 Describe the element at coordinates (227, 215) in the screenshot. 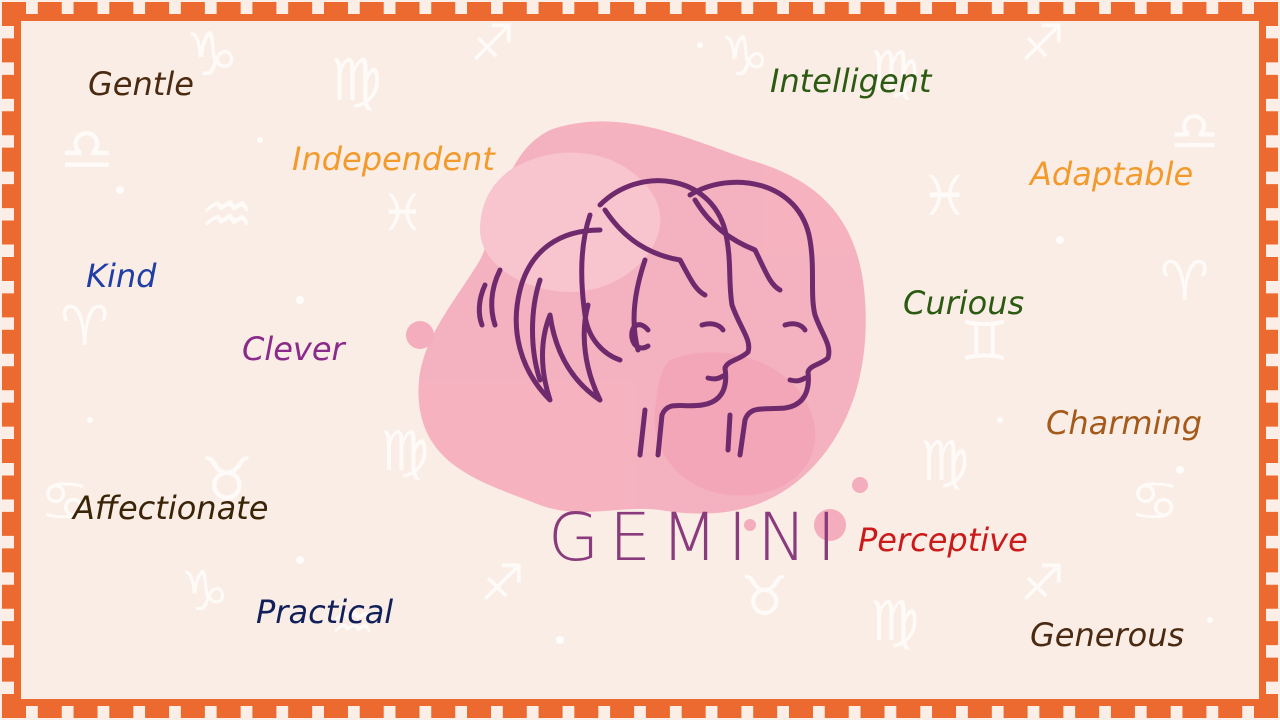

I see `aquarius-glyph-icon: ♒` at that location.